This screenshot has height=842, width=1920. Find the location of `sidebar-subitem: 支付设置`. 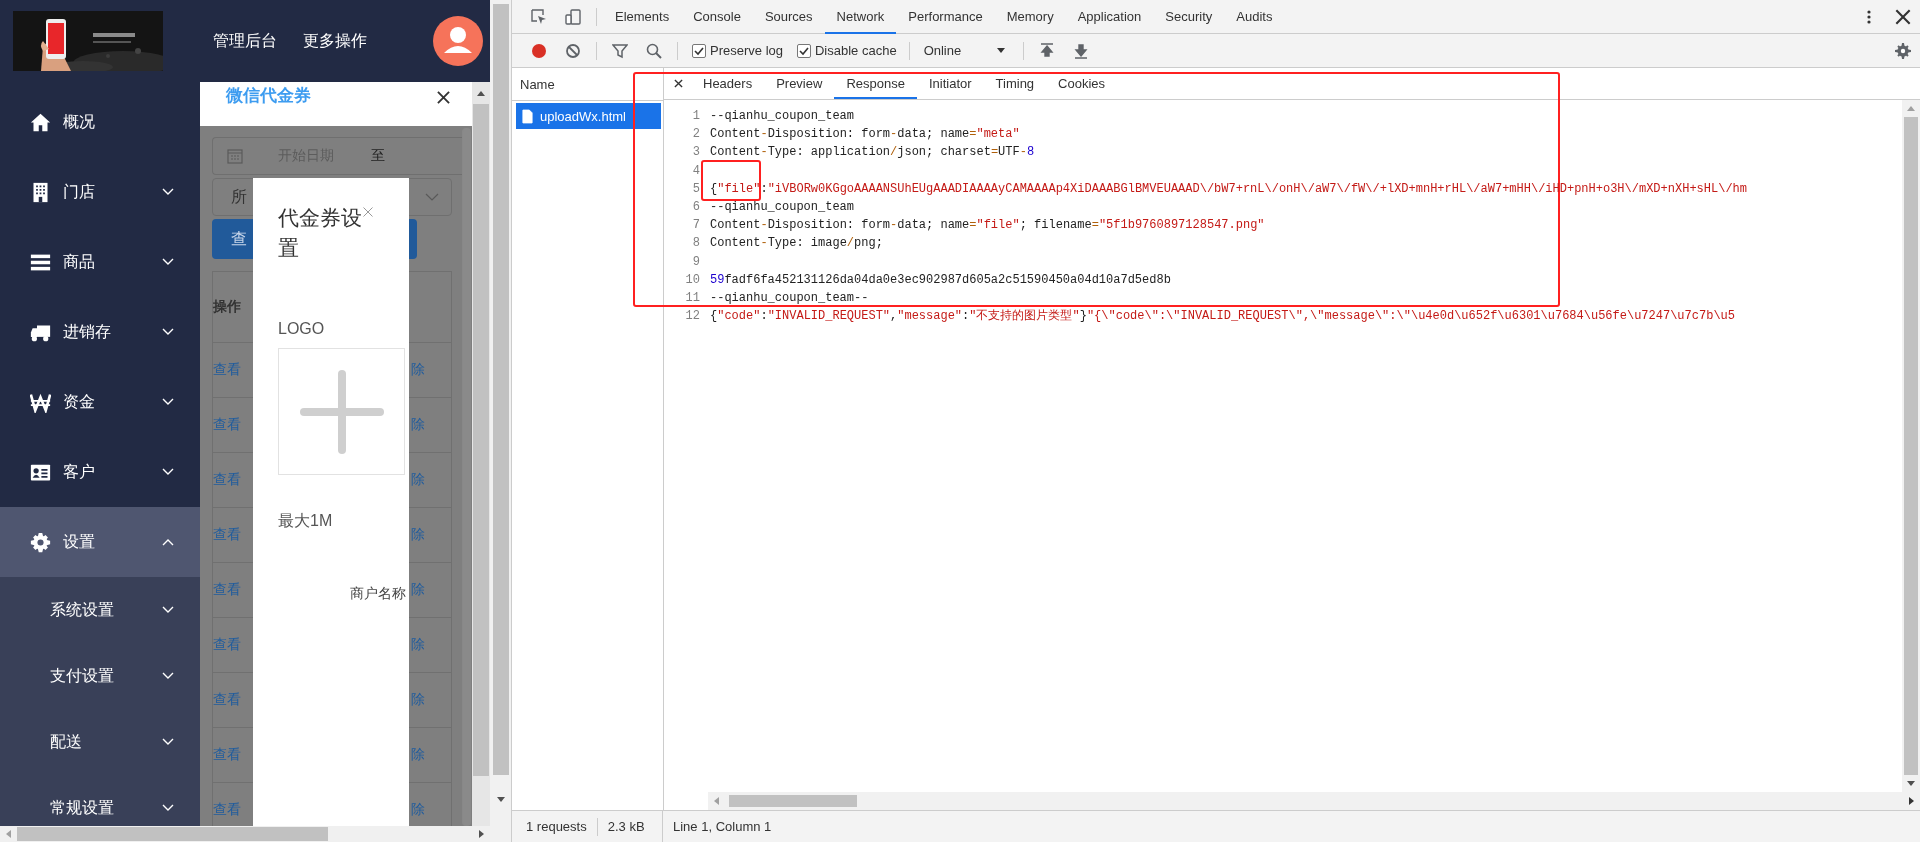

sidebar-subitem: 支付设置 is located at coordinates (100, 676).